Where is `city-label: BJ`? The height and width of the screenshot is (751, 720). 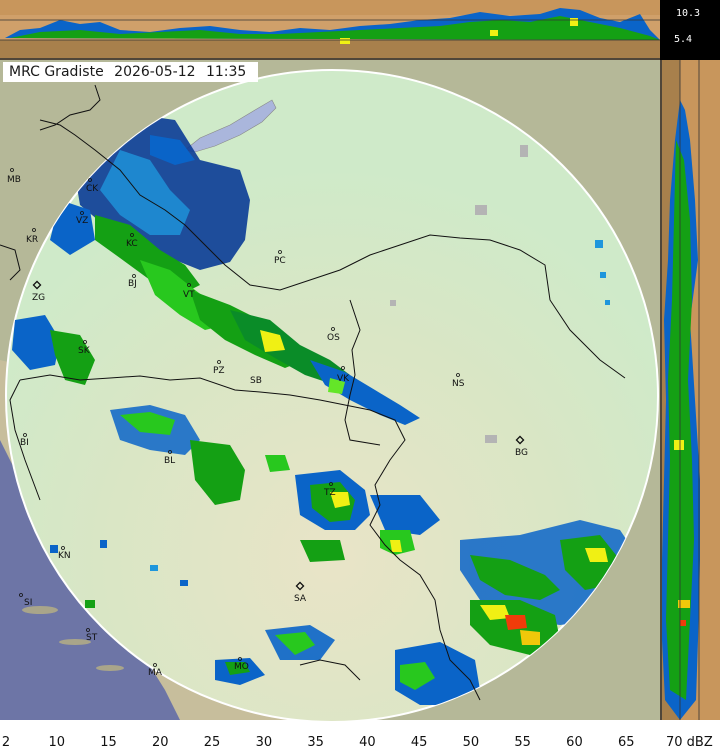
city-label: BJ is located at coordinates (132, 284).